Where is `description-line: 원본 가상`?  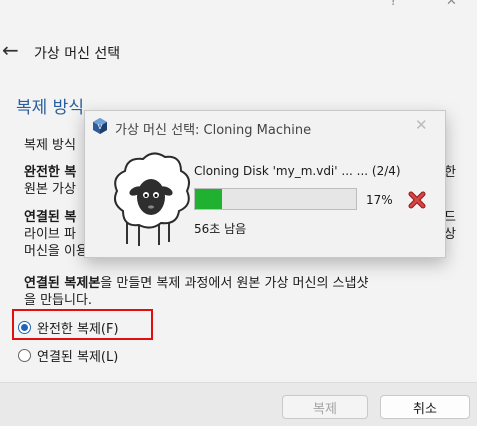
description-line: 원본 가상 is located at coordinates (50, 189).